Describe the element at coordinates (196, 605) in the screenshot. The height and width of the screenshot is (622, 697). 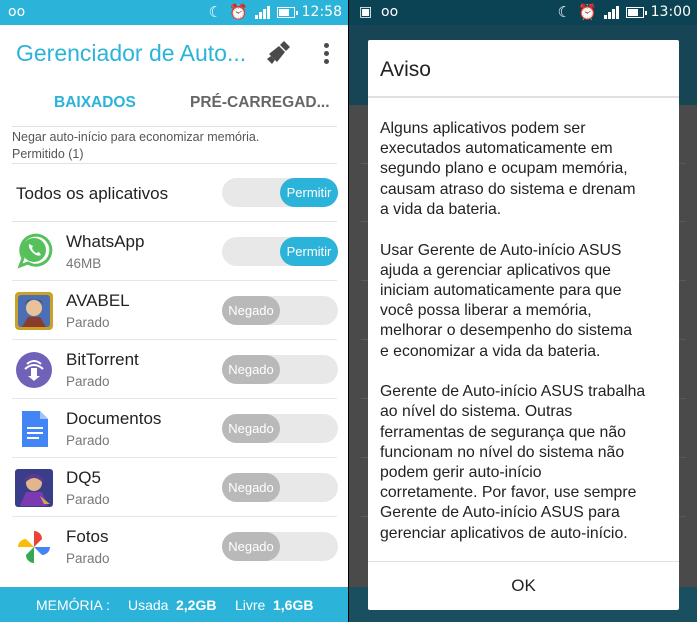
I see `used-value: 2,2GB` at that location.